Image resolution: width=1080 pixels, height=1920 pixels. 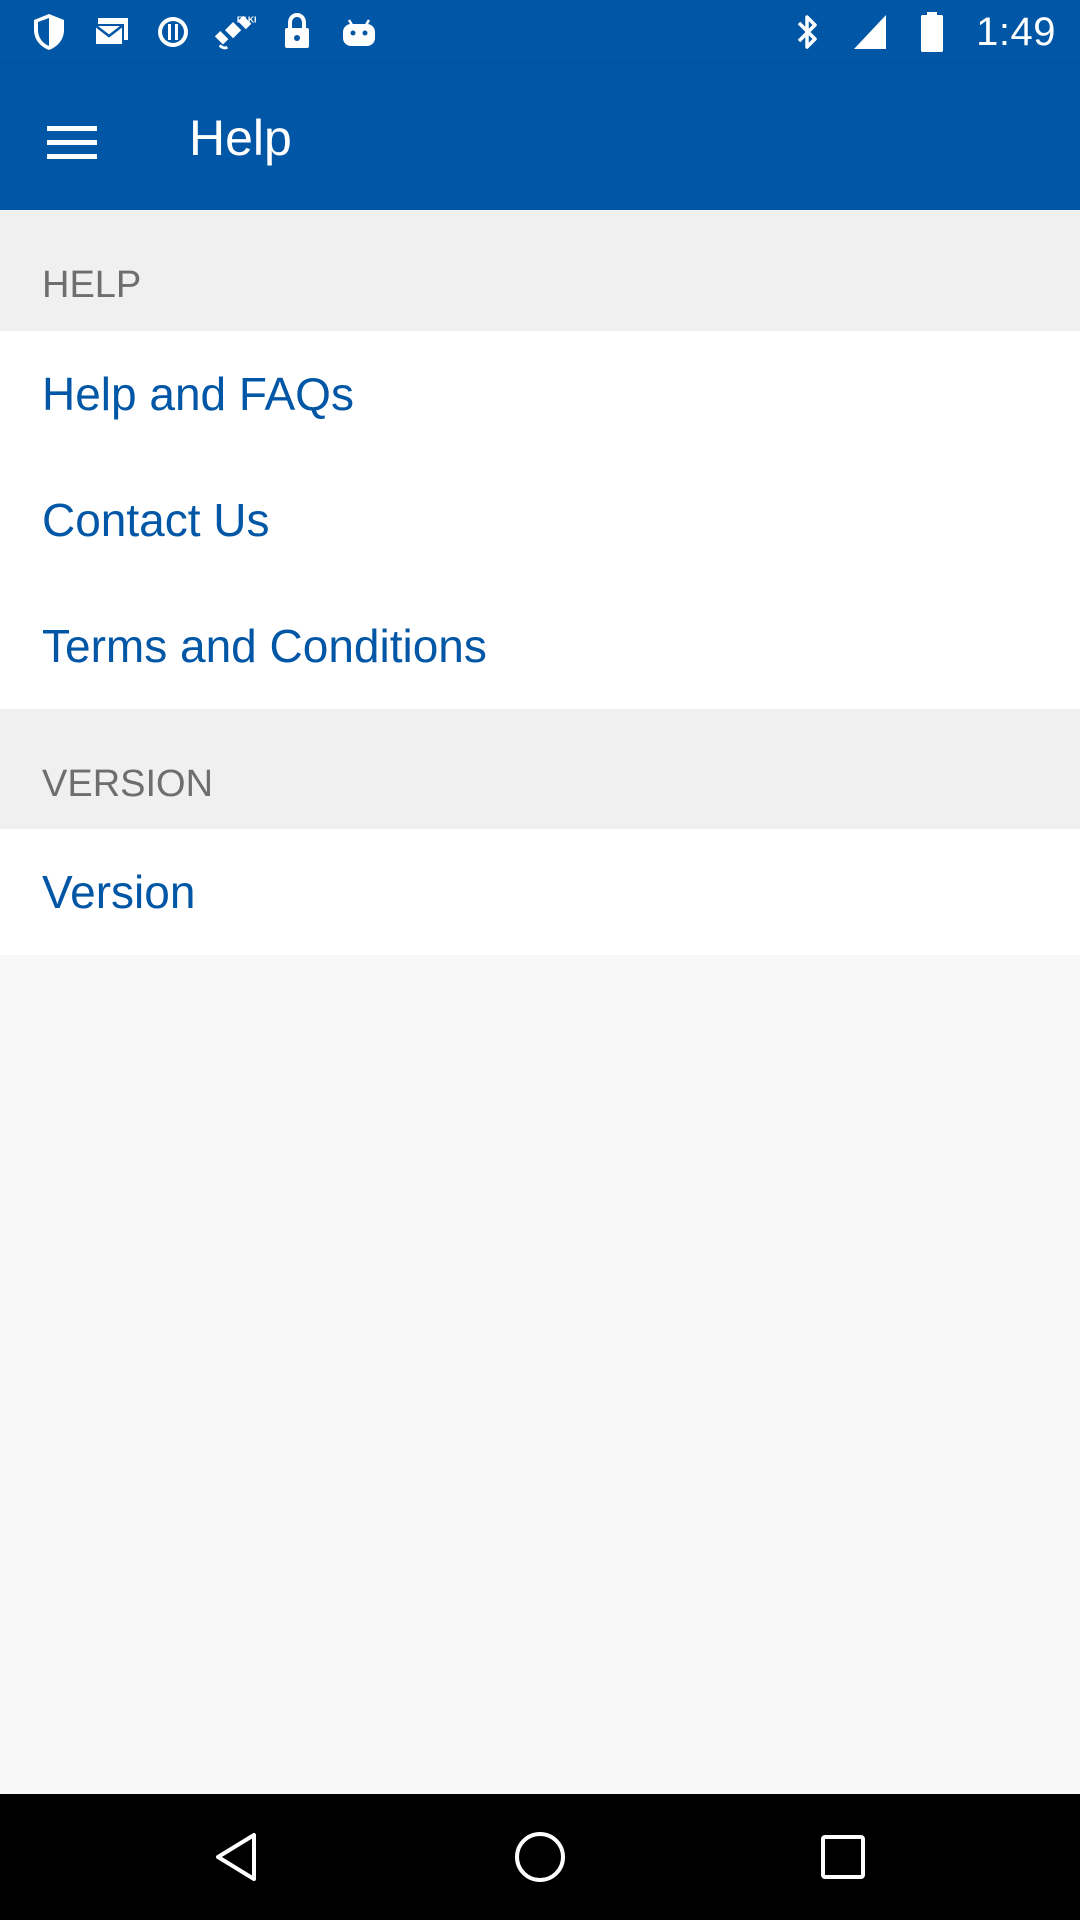 I want to click on navigation-bar, so click(x=540, y=1857).